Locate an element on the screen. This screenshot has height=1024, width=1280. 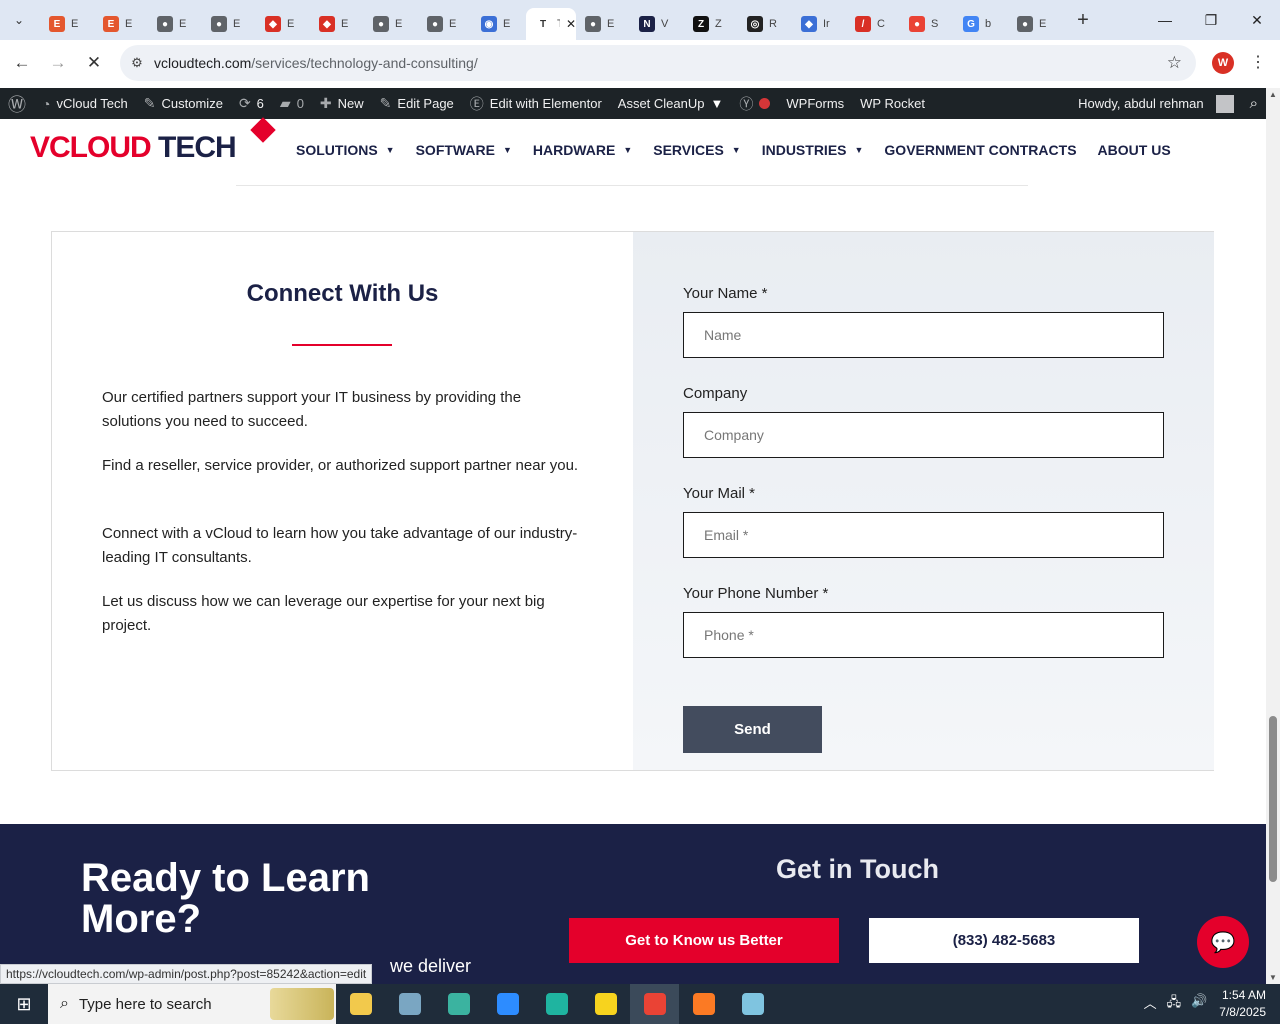
admin-comments: ▰ 0 is located at coordinates (292, 103).